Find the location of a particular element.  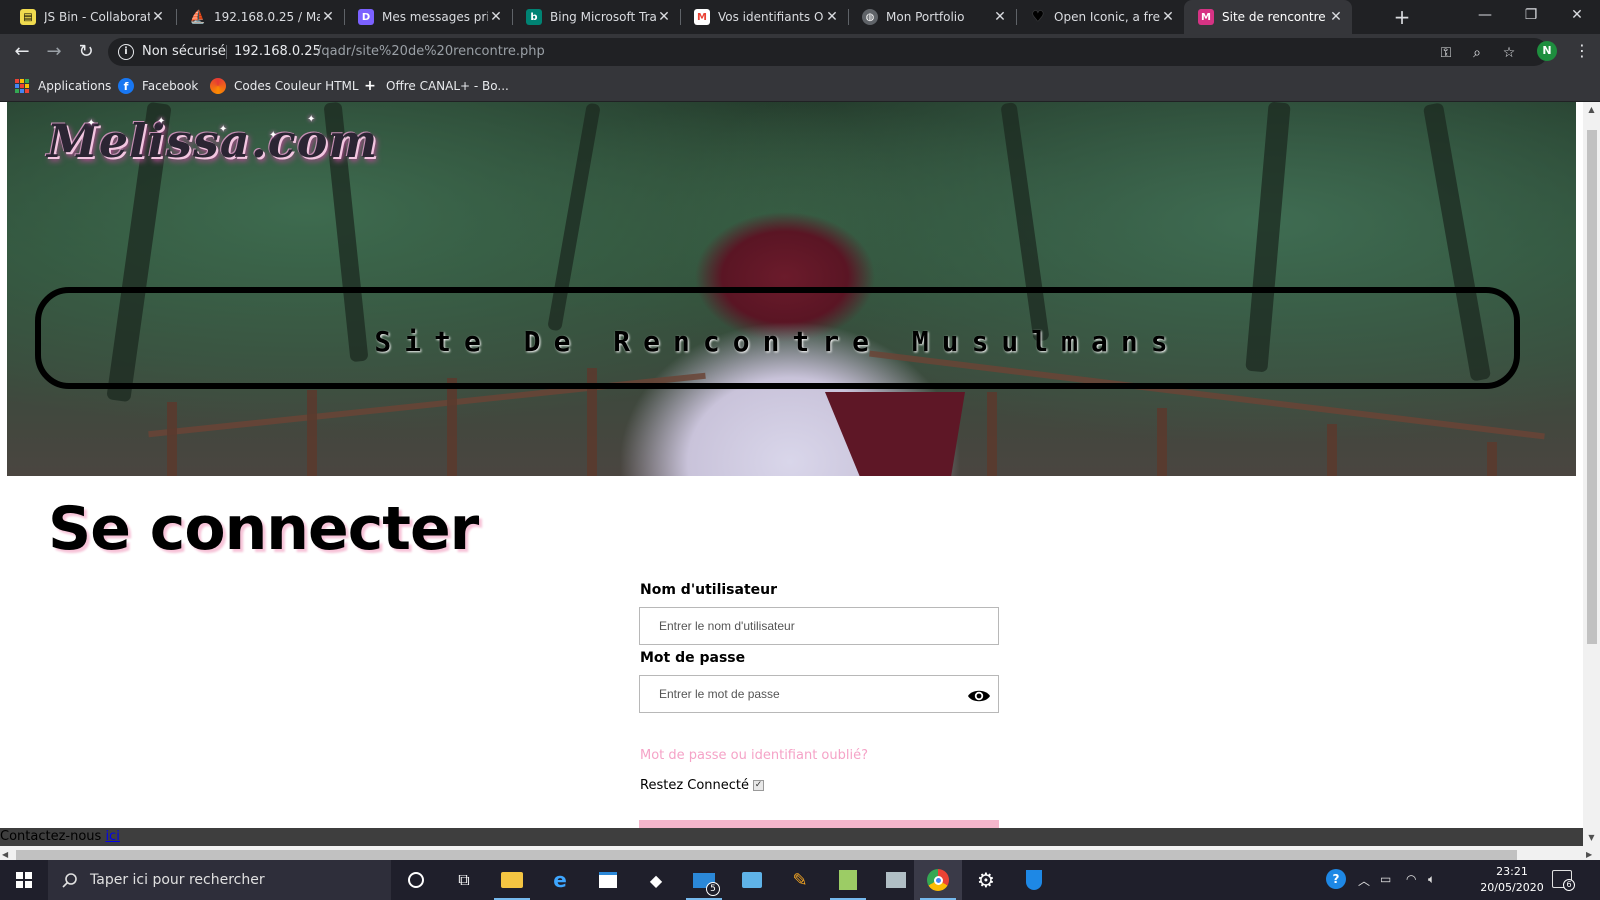

tab-open-iconic: ♥ Open Iconic, a free and open ✕ is located at coordinates (1100, 17).